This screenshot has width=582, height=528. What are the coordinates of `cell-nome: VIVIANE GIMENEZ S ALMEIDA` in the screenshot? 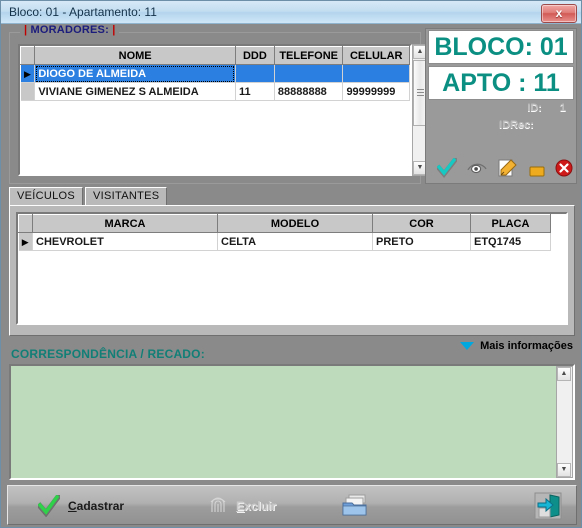 It's located at (135, 91).